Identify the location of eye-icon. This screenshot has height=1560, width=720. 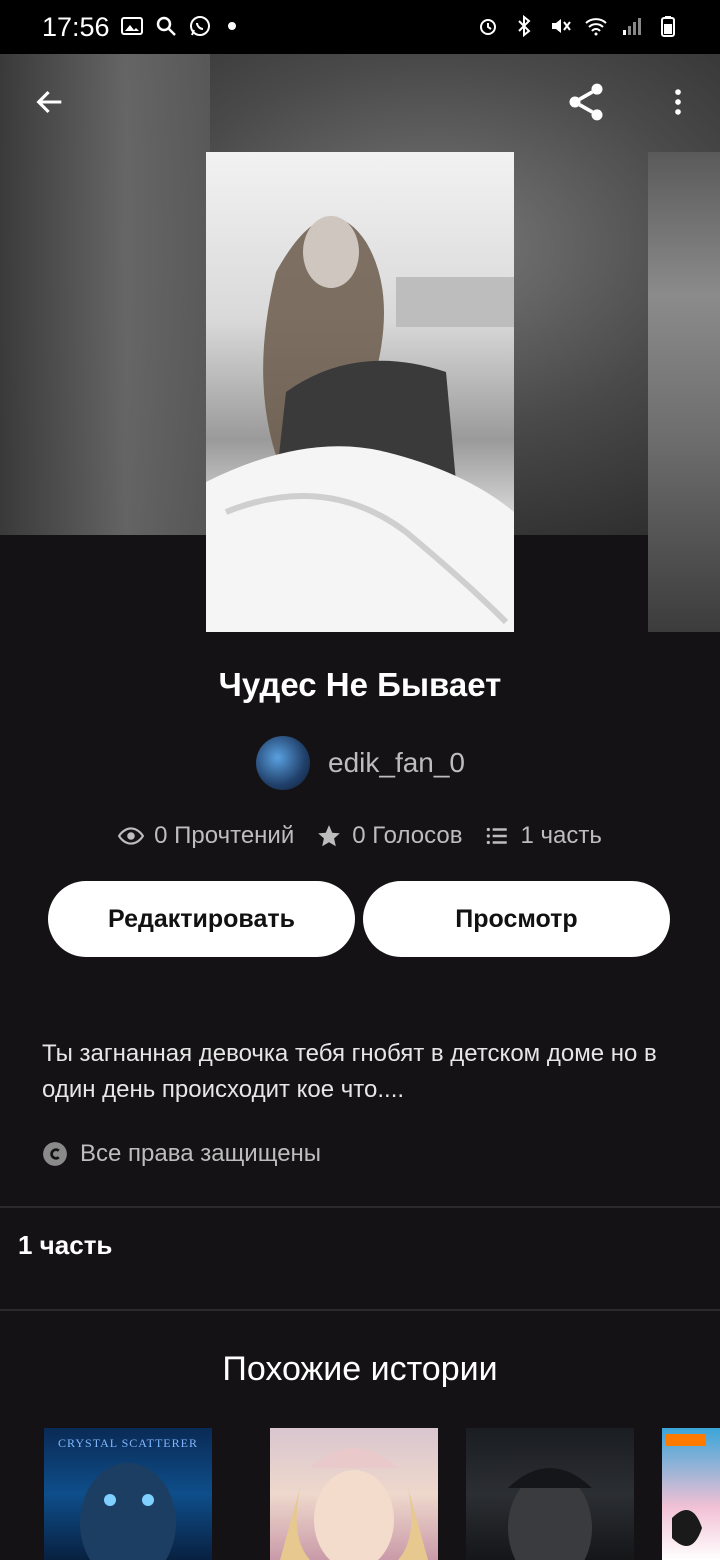
(131, 836).